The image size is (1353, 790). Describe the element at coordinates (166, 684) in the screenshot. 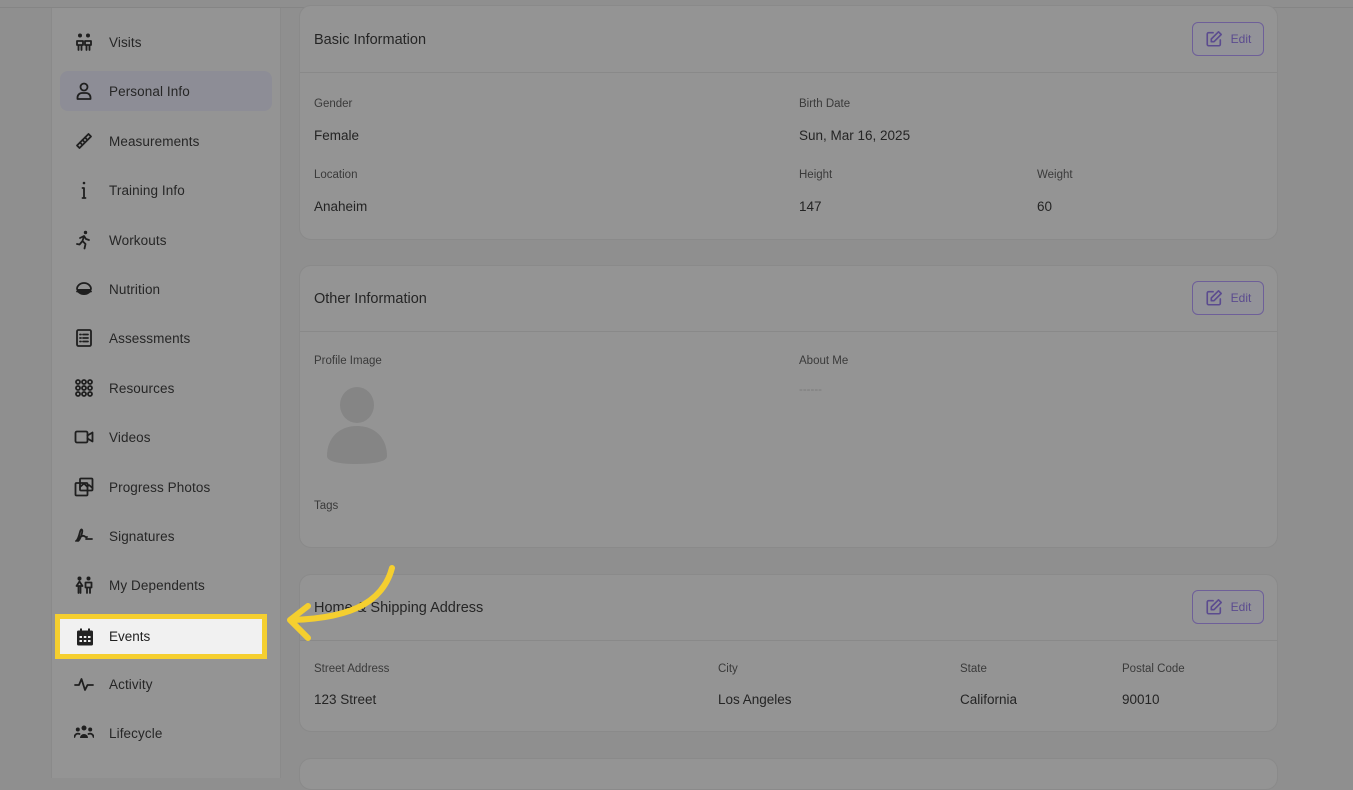

I see `sidebar-item-activity: Activity` at that location.